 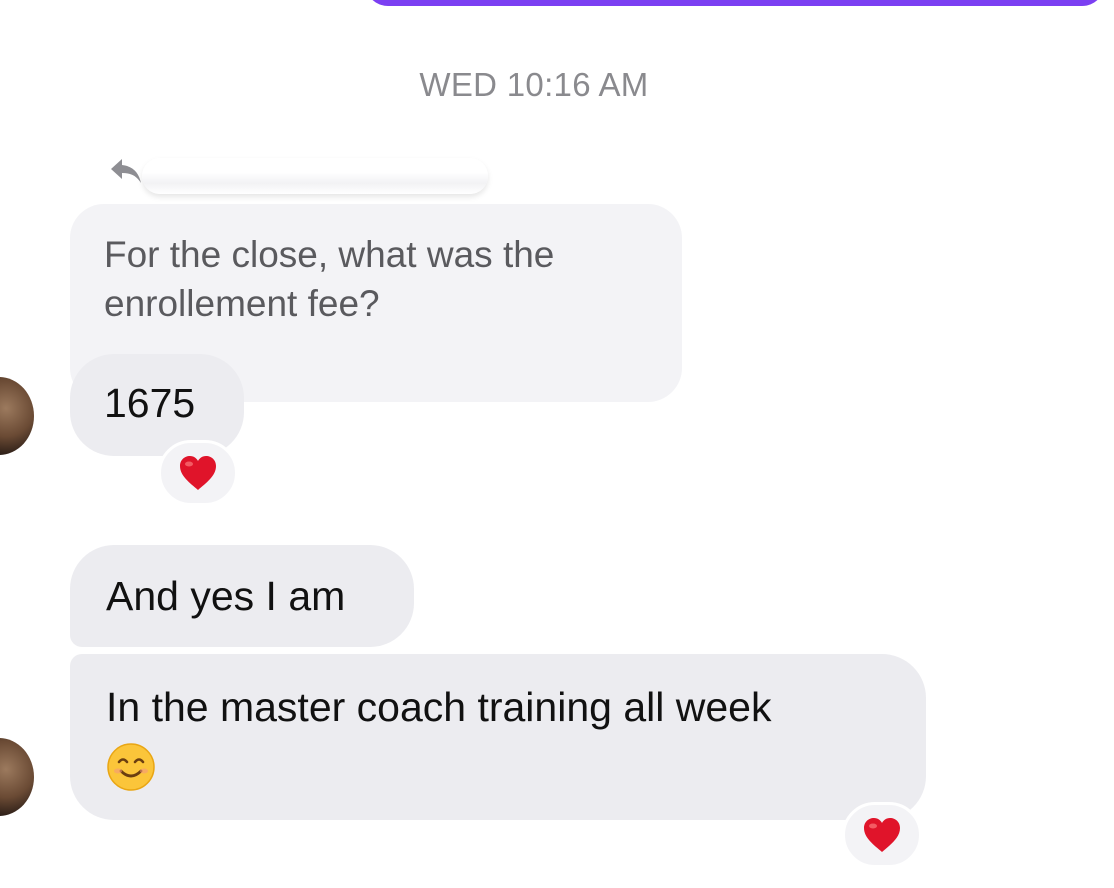 What do you see at coordinates (498, 737) in the screenshot?
I see `message-bubble-master-coach: In the master coach training all week` at bounding box center [498, 737].